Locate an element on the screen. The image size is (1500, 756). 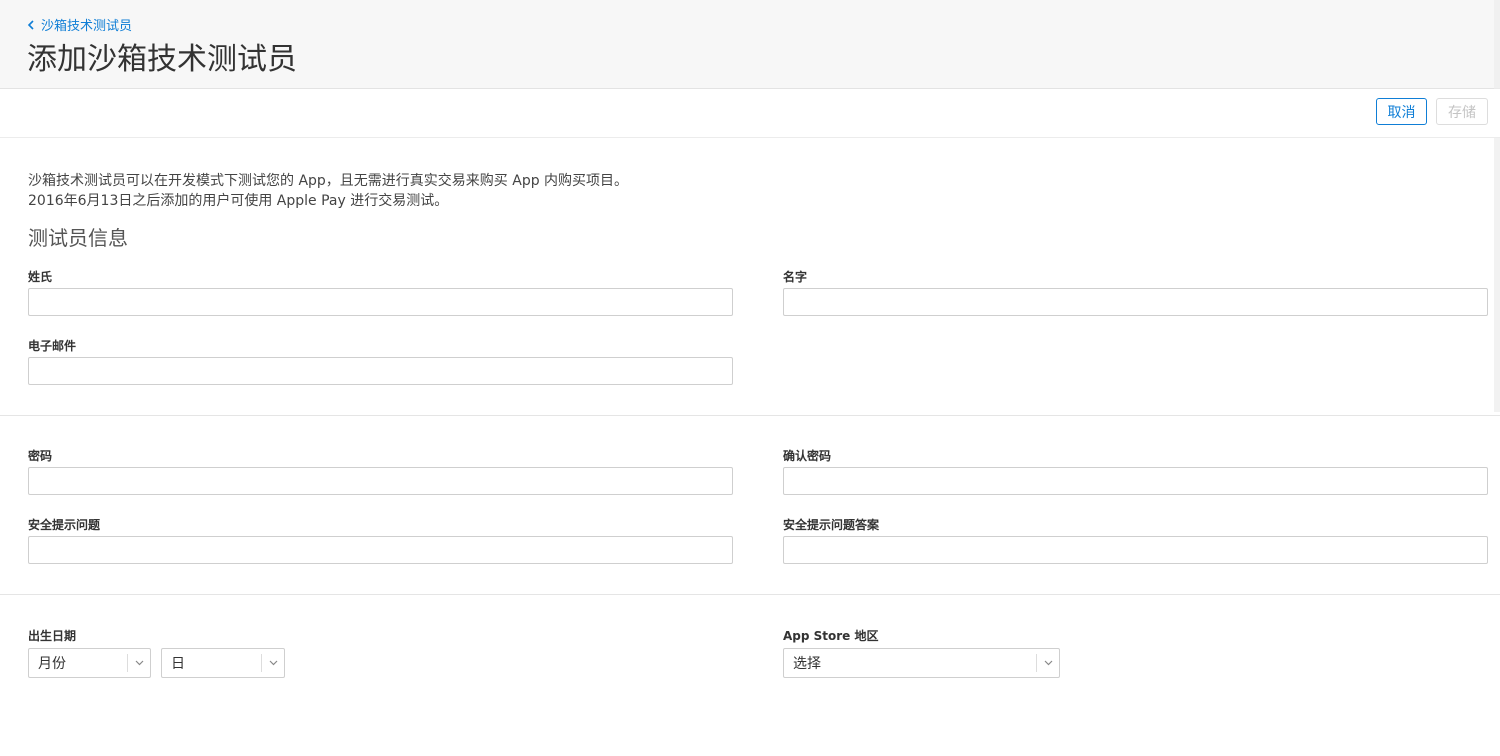
confirm-password-field is located at coordinates (1135, 481).